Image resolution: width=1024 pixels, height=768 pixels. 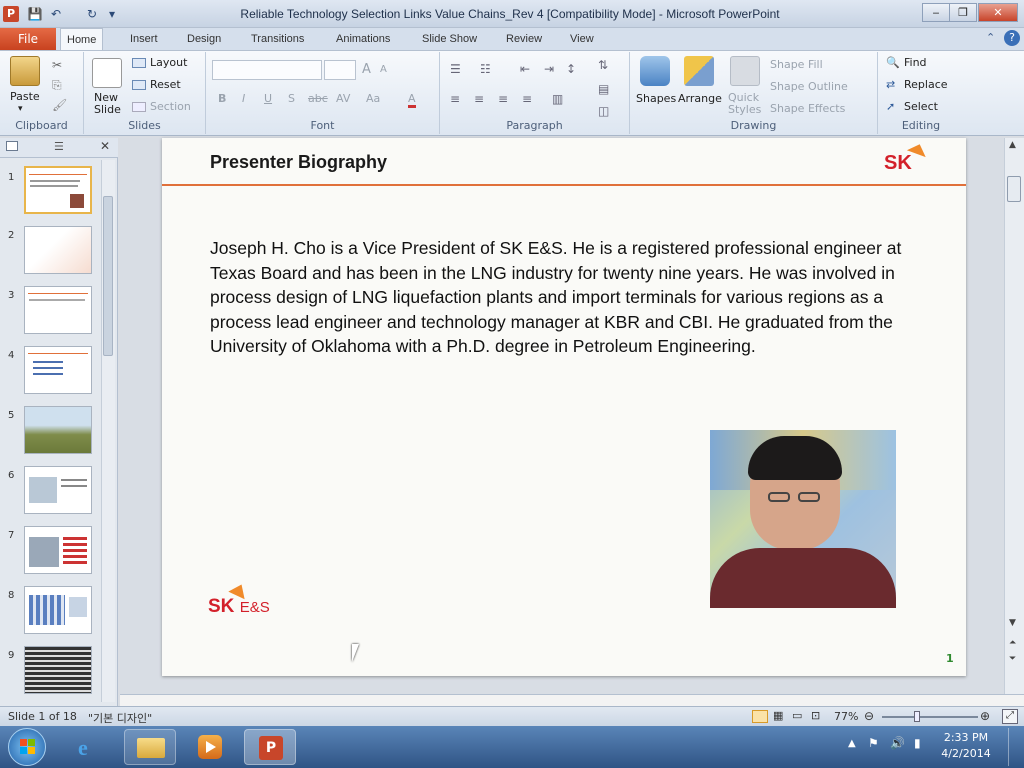 What do you see at coordinates (82, 39) in the screenshot?
I see `tab-home: Home` at bounding box center [82, 39].